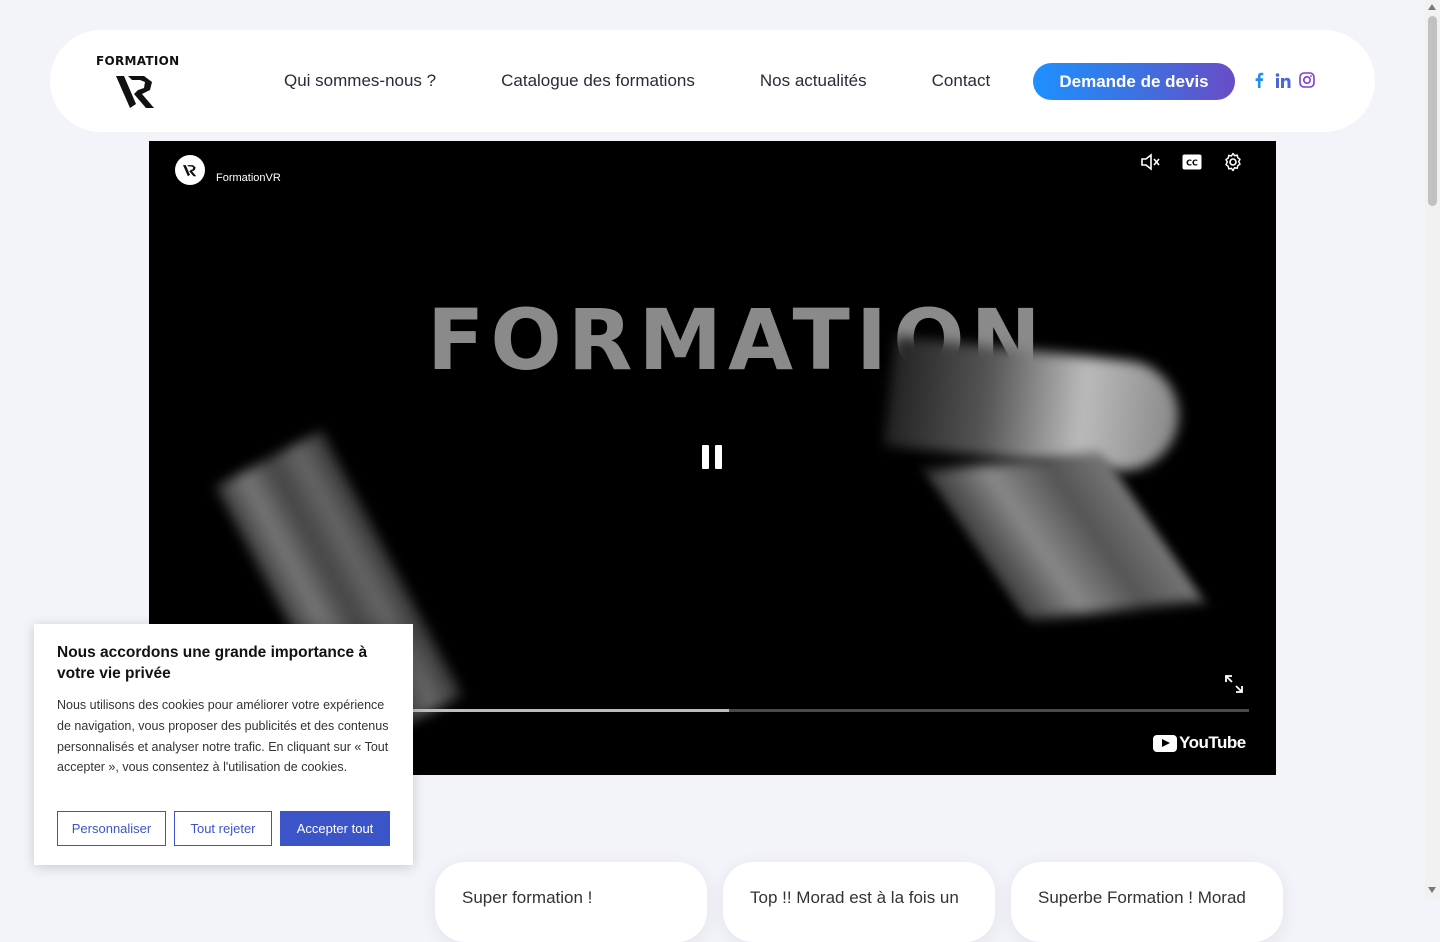 Image resolution: width=1440 pixels, height=942 pixels. Describe the element at coordinates (248, 178) in the screenshot. I see `channel-name: FormationVR` at that location.